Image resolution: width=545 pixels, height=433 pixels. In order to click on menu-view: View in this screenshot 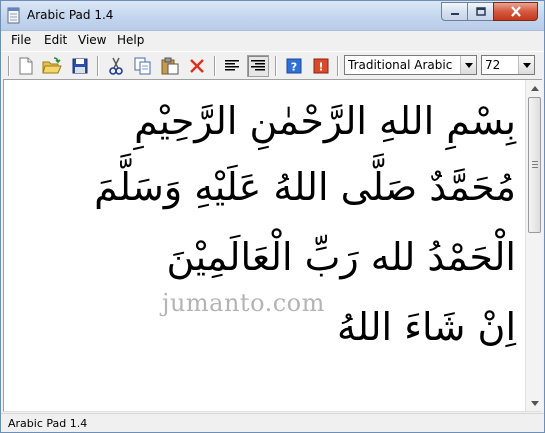, I will do `click(92, 40)`.